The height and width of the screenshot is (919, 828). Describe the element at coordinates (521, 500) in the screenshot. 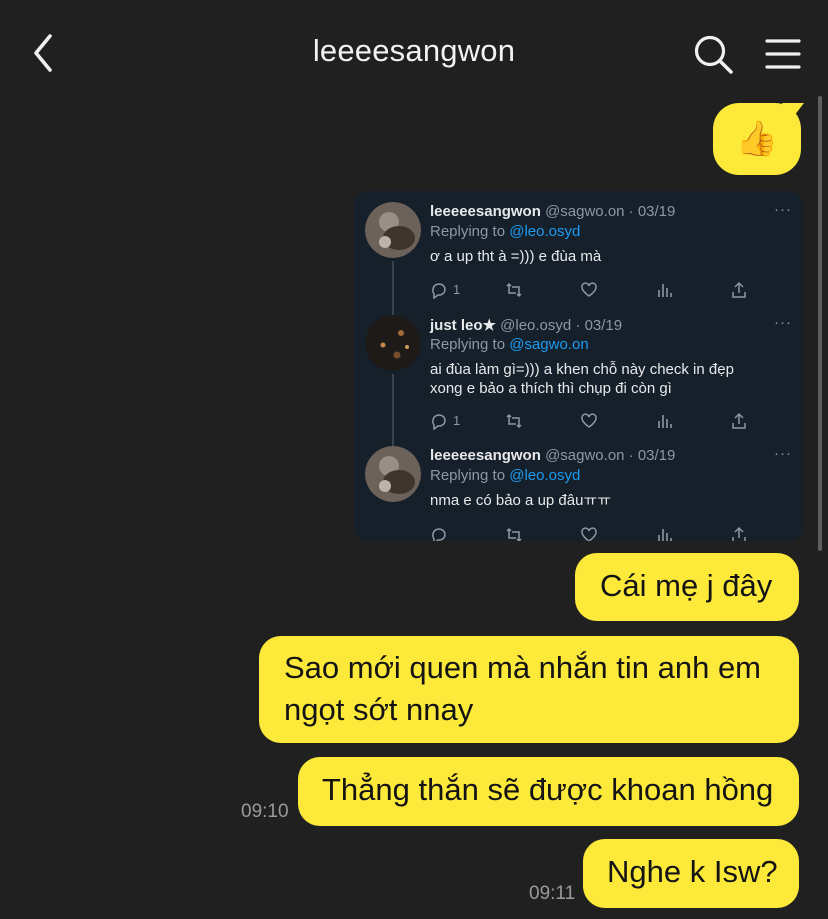

I see `tweet-text: nma e có bảo a up đâuㅠㅠ` at that location.